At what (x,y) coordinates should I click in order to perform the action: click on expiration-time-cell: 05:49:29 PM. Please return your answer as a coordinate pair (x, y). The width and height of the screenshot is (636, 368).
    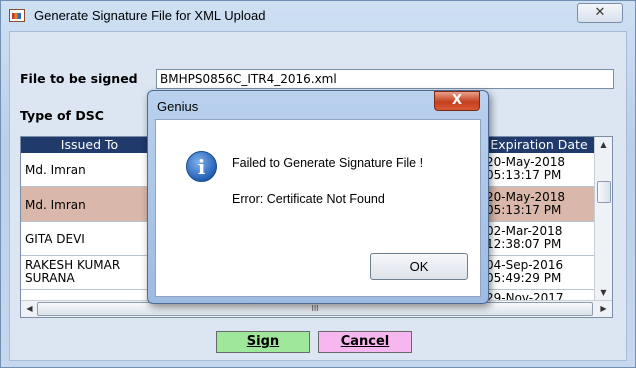
    Looking at the image, I should click on (524, 278).